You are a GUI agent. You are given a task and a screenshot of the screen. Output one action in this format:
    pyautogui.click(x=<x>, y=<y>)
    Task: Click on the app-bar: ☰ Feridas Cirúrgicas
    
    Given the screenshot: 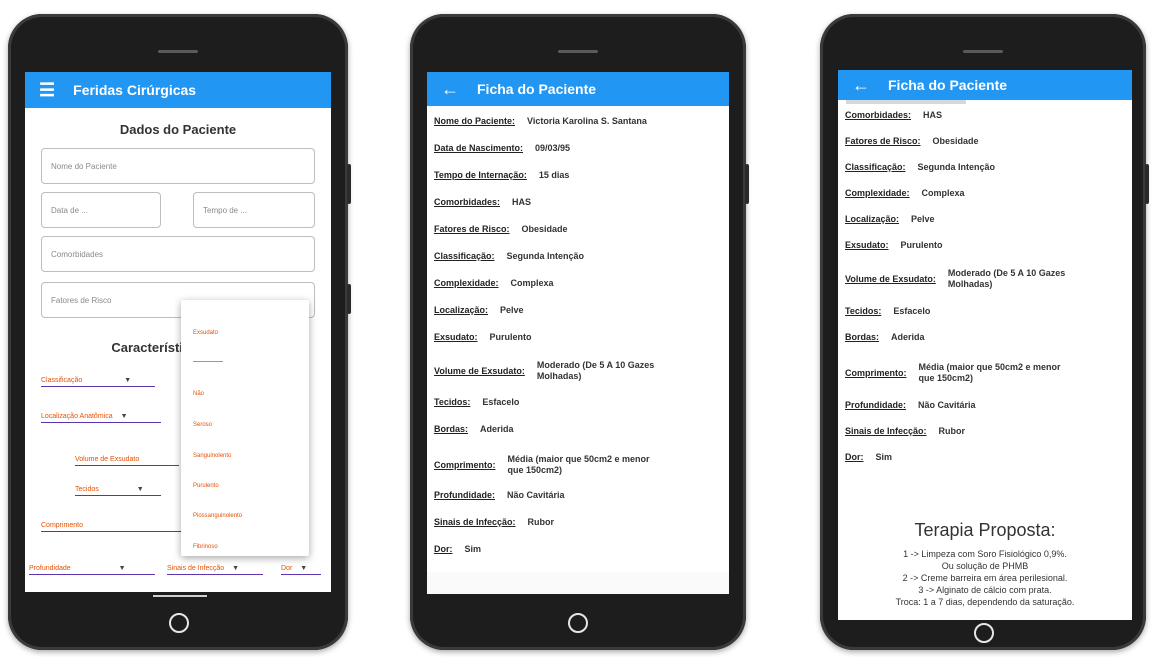 What is the action you would take?
    pyautogui.click(x=178, y=90)
    